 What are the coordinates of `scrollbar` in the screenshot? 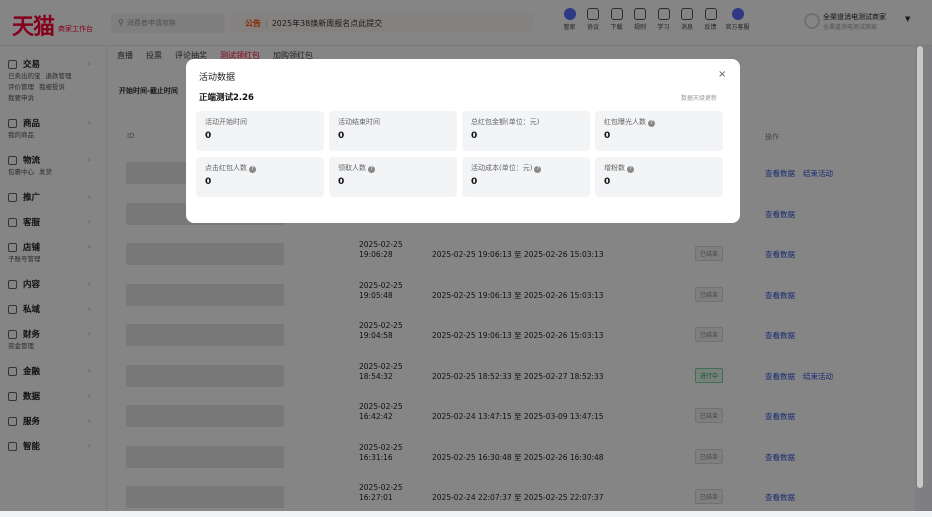 It's located at (920, 267).